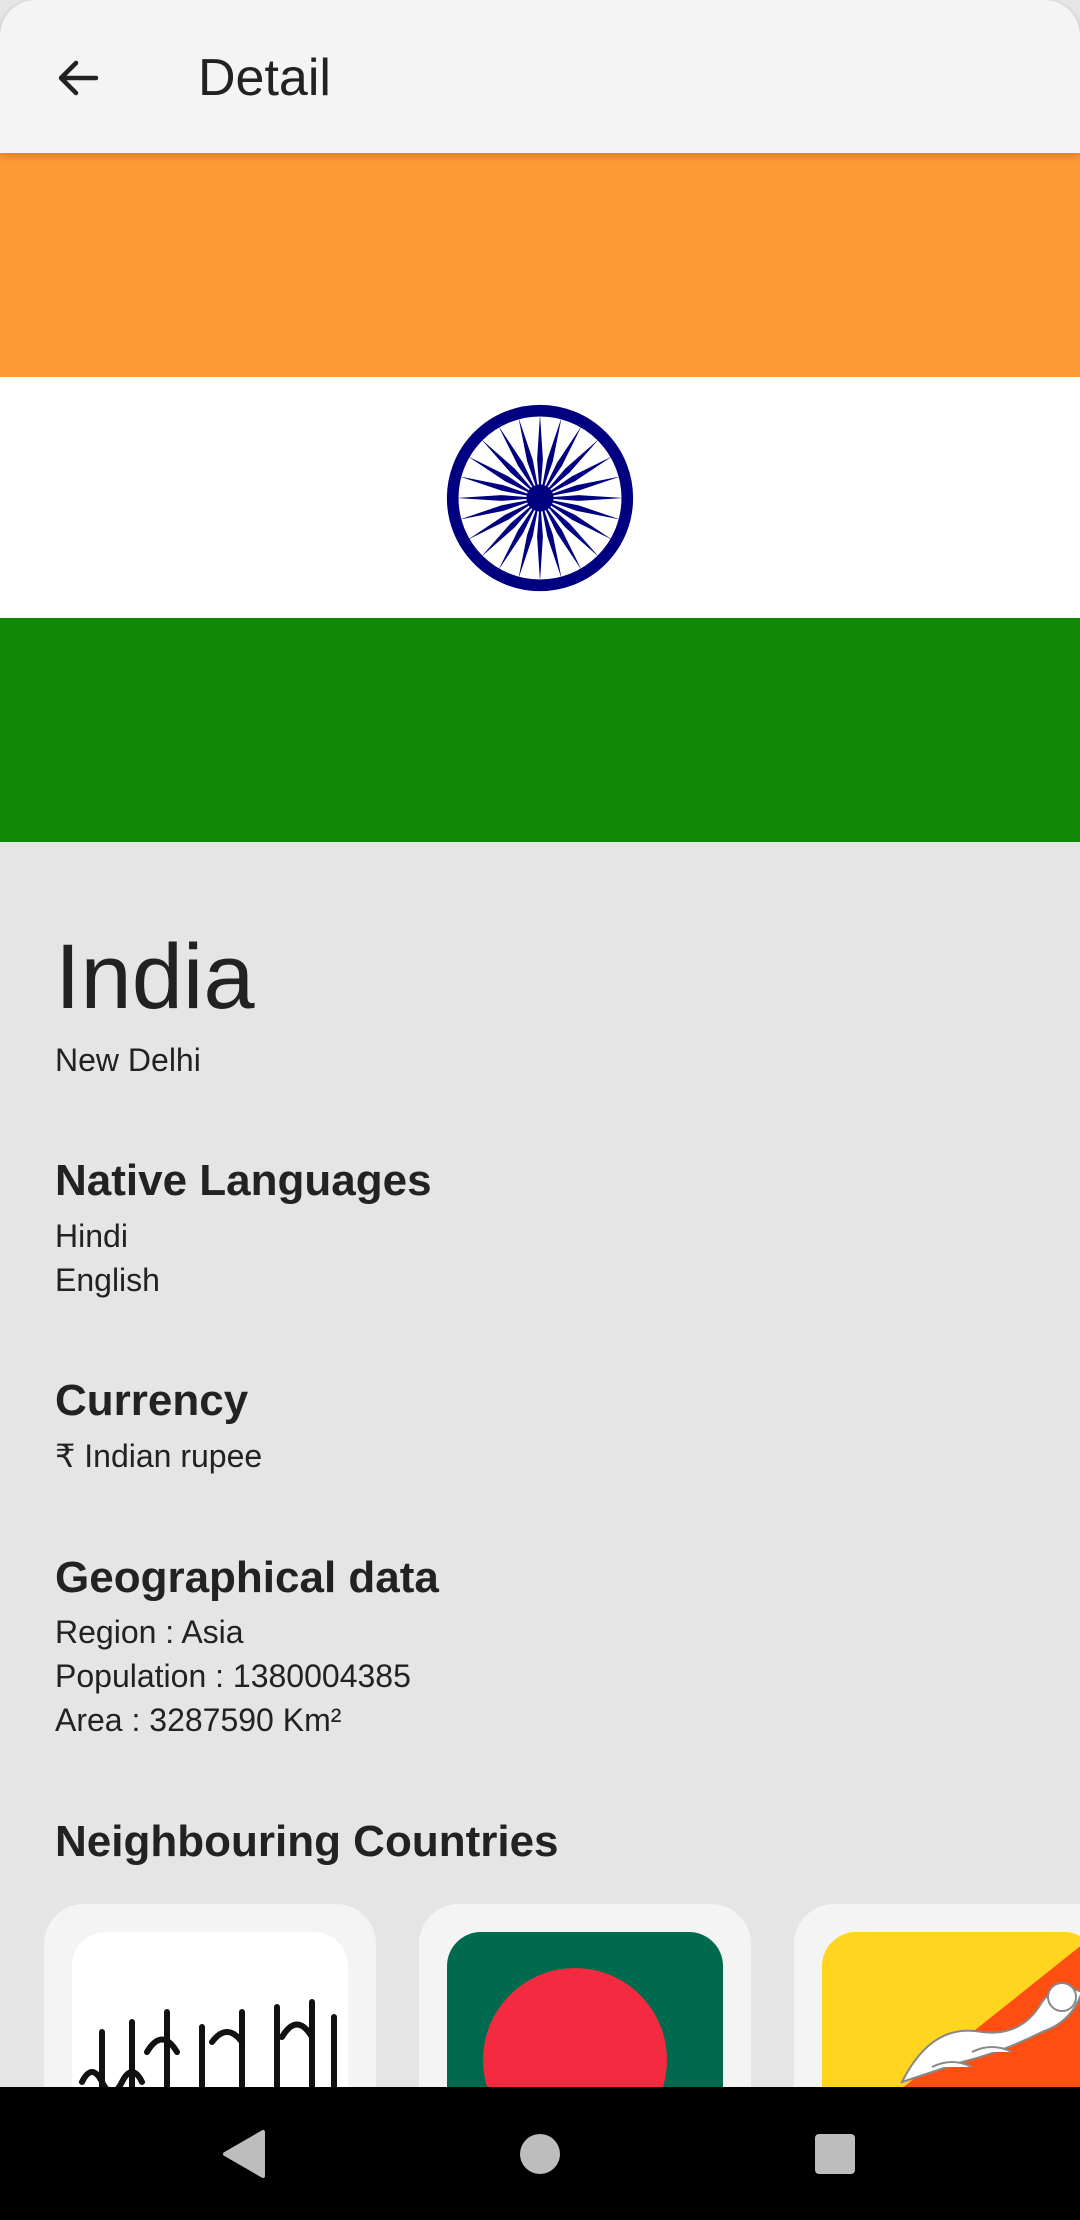 The image size is (1080, 2220). I want to click on currency-value: ₹ Indian rupee, so click(159, 1456).